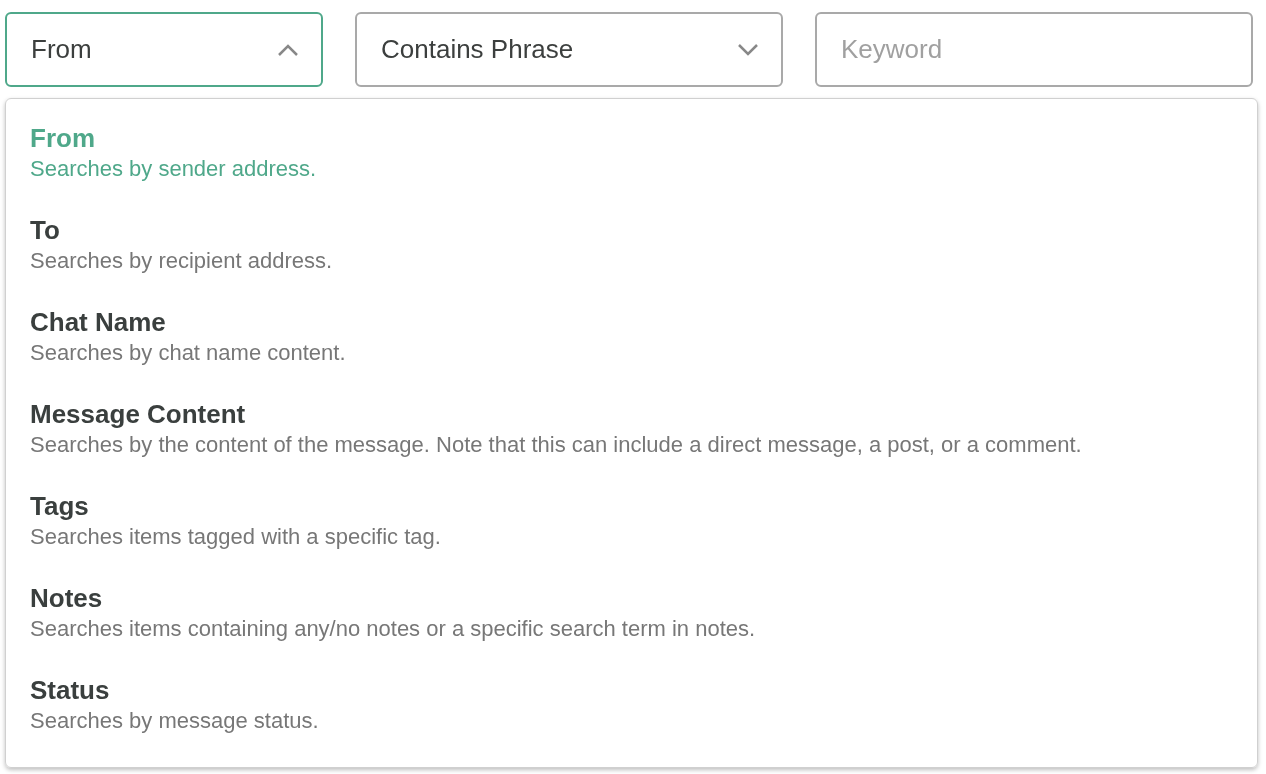  I want to click on option-title: Message Content, so click(138, 414).